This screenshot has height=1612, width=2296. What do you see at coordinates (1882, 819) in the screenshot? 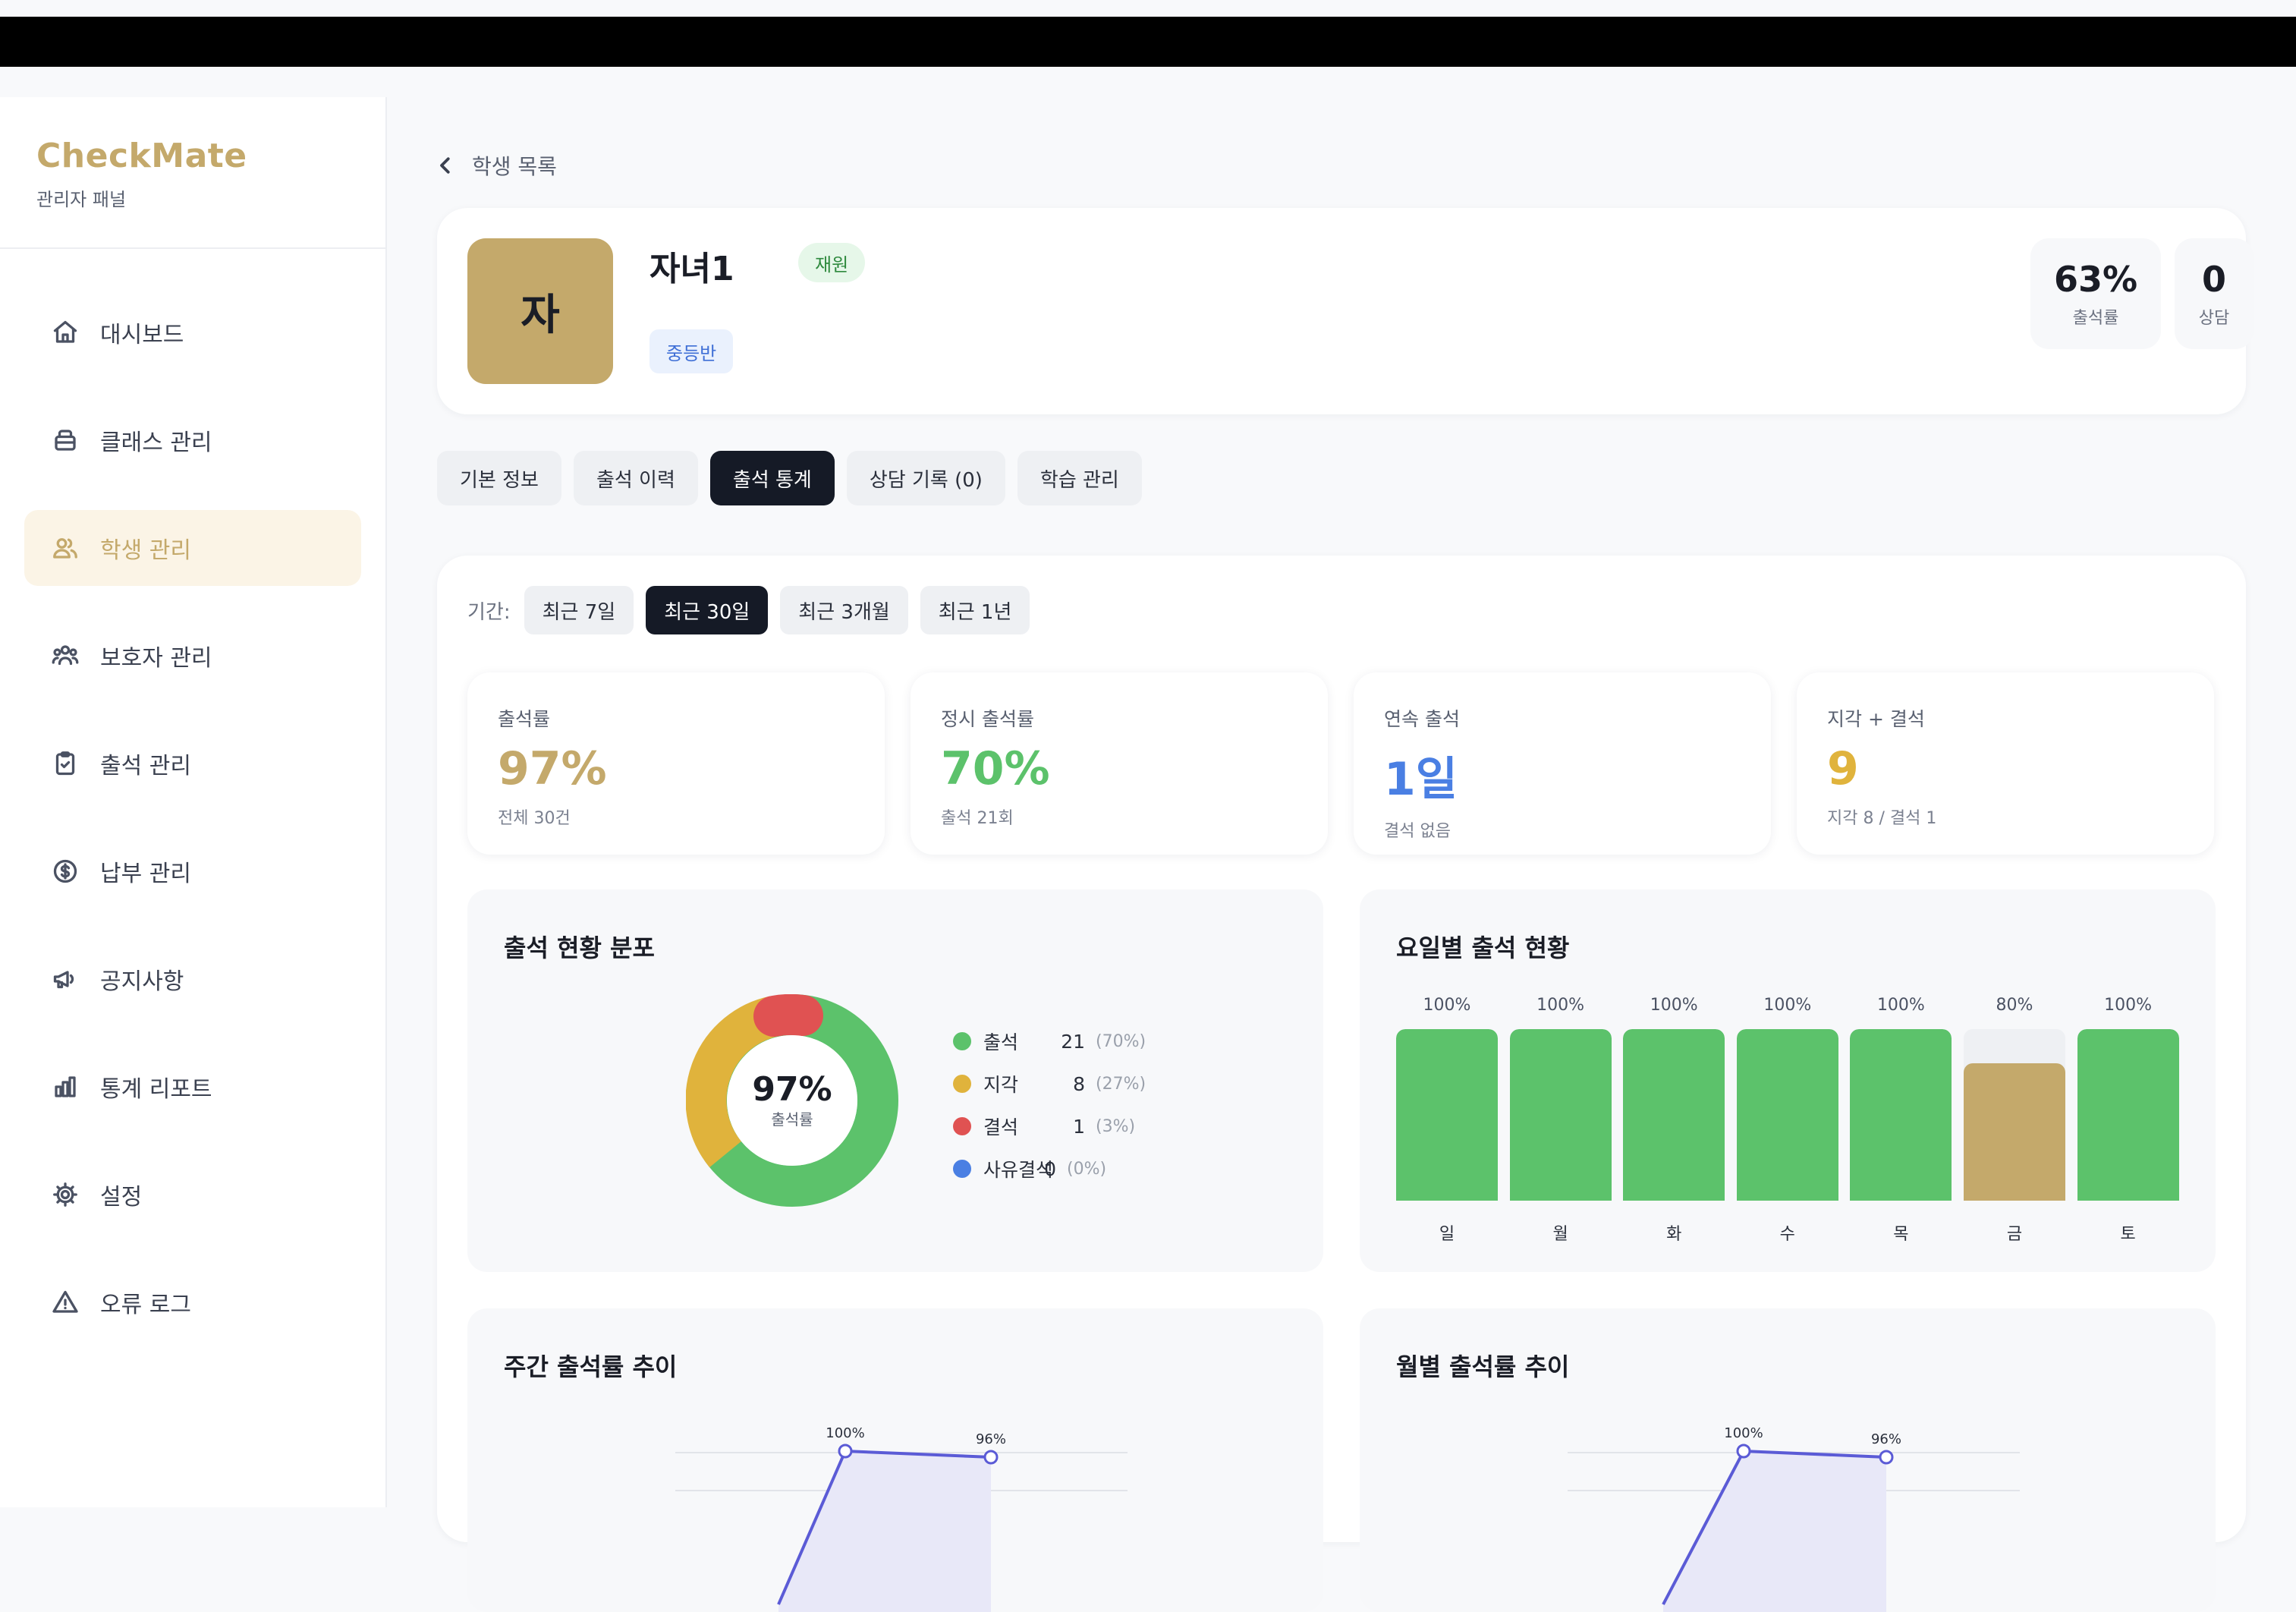
I see `kpi-sub: 지각 8 / 결석 1` at bounding box center [1882, 819].